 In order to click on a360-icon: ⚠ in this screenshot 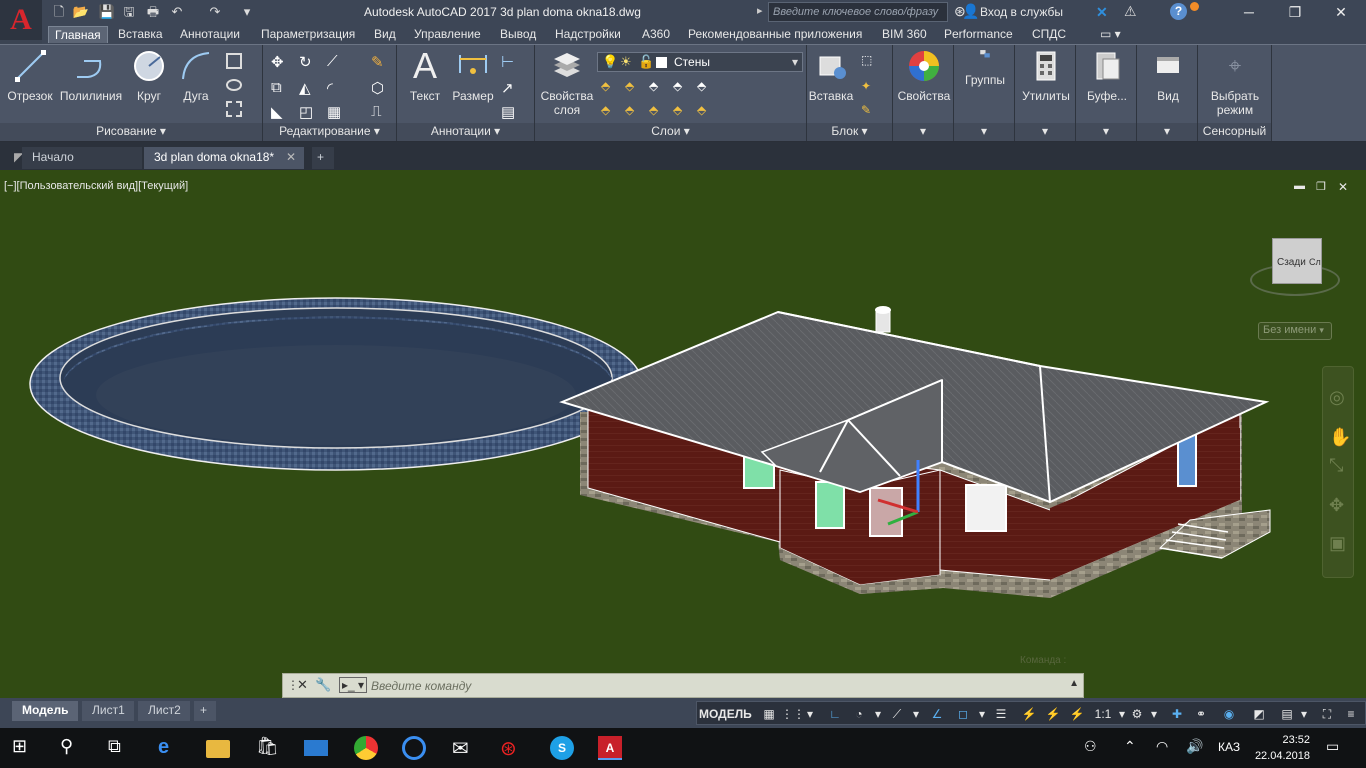, I will do `click(1130, 11)`.